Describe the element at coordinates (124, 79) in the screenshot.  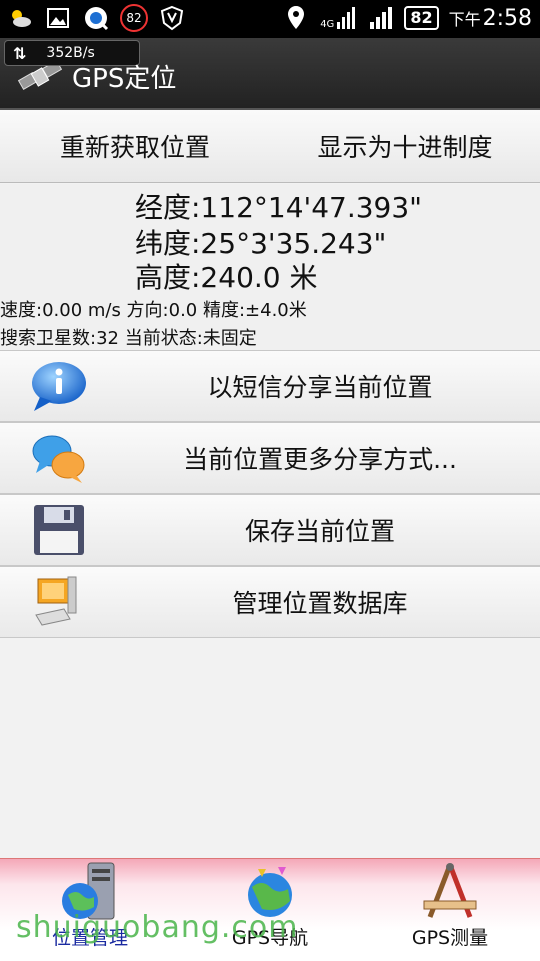
I see `page-title: GPS定位` at that location.